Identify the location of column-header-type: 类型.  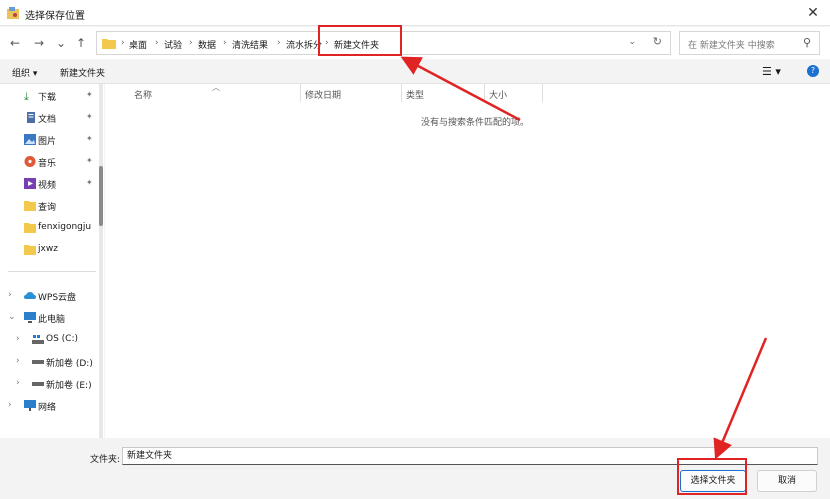
(415, 94).